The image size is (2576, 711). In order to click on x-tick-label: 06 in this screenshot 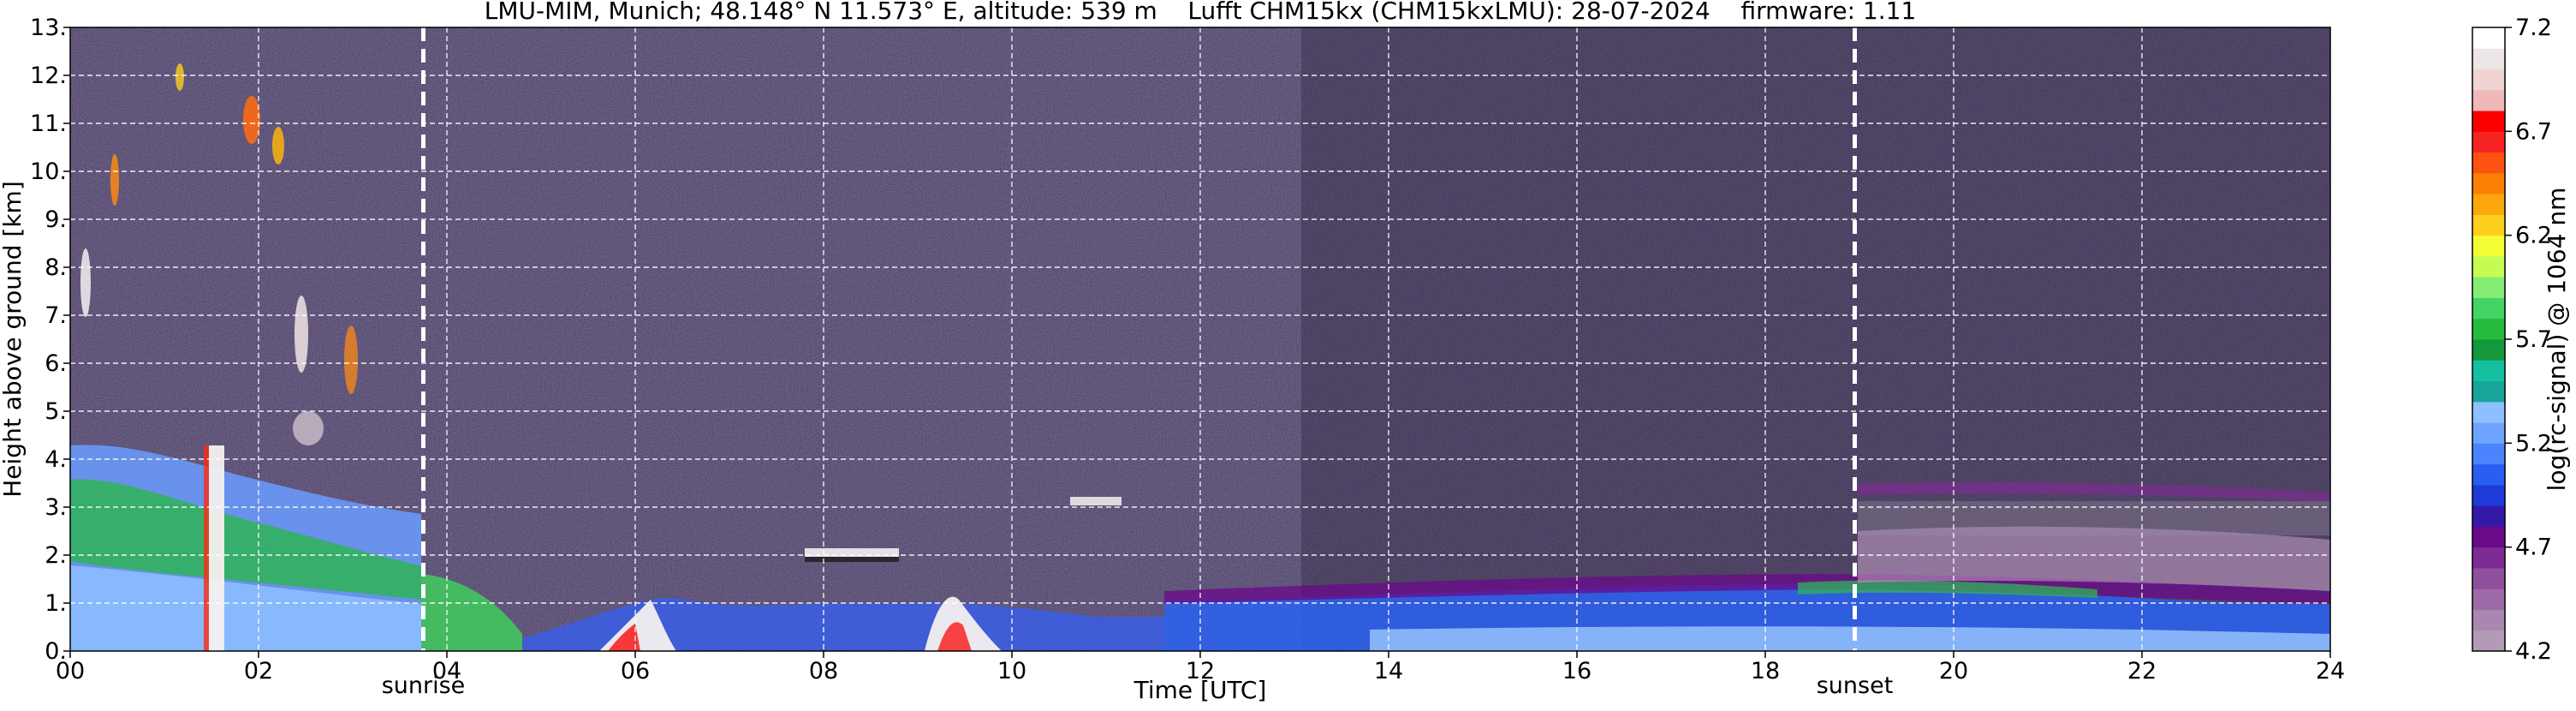, I will do `click(635, 671)`.